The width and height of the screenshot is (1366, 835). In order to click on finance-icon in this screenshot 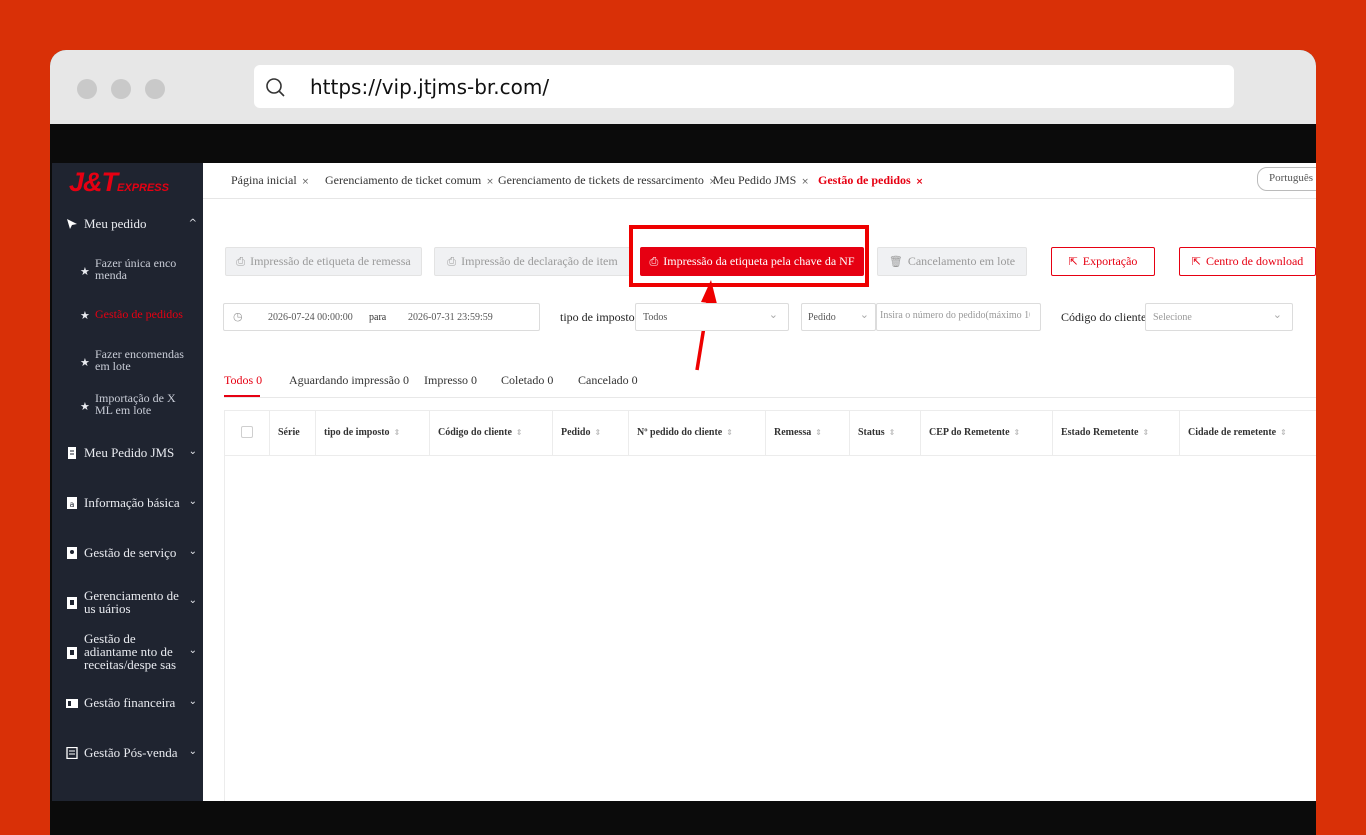, I will do `click(72, 703)`.